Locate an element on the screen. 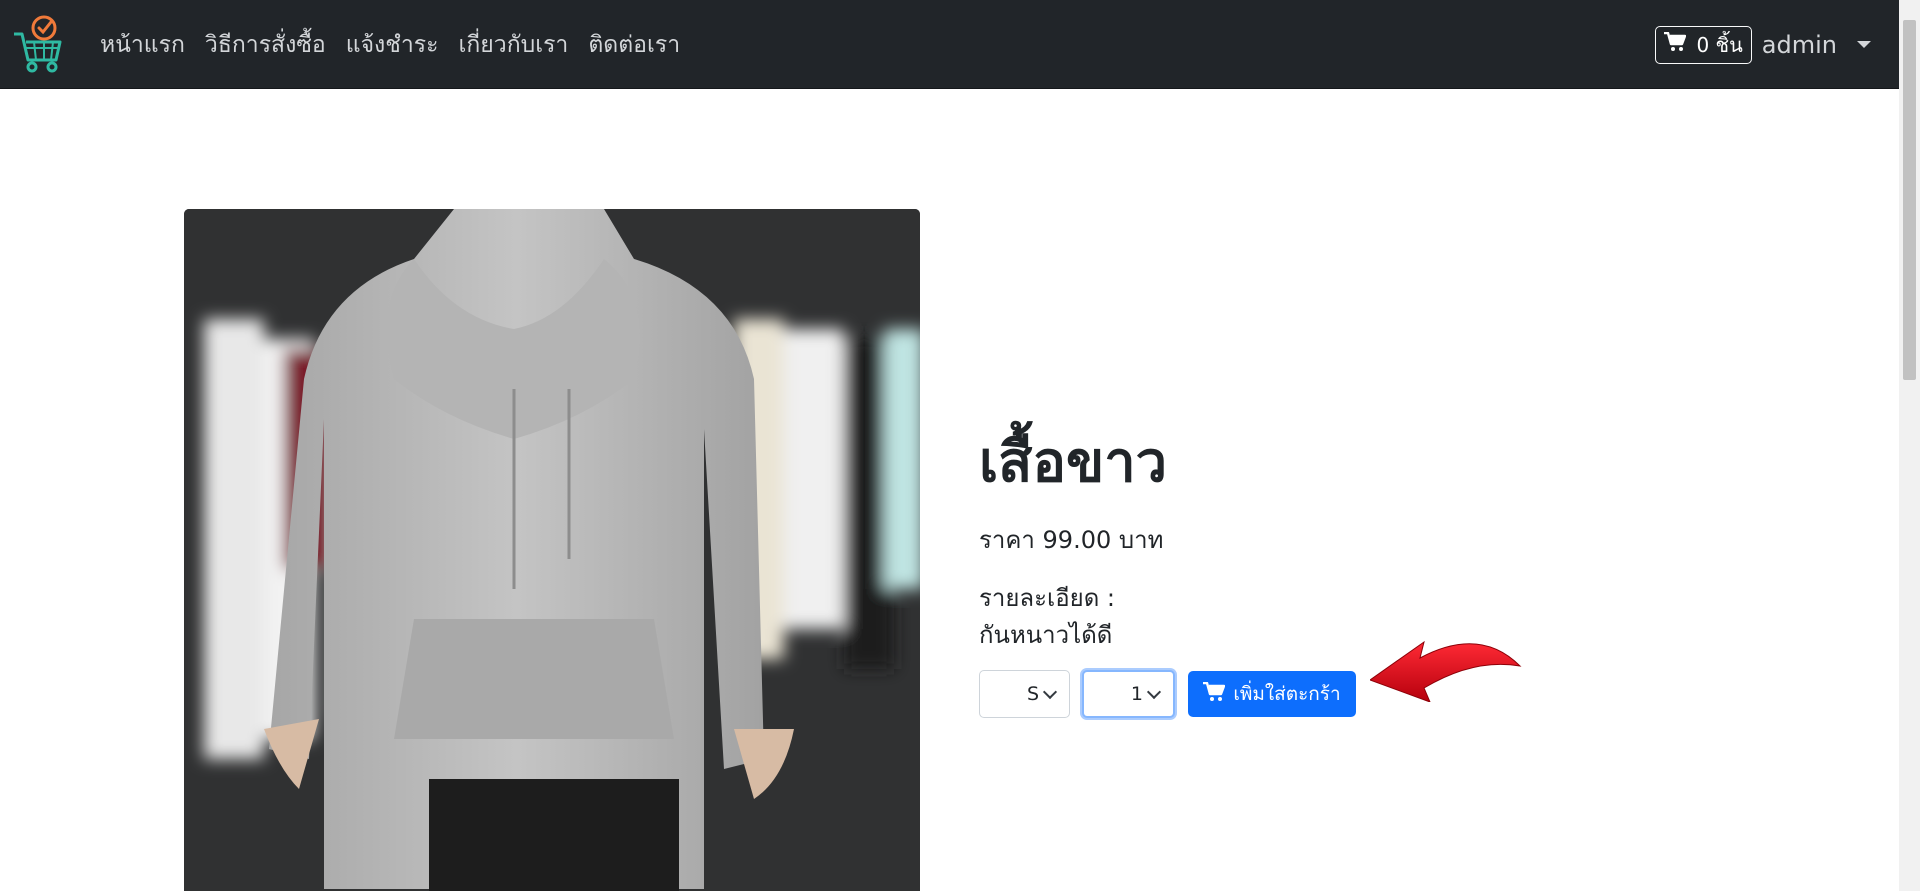  basket-logo-icon is located at coordinates (38, 44).